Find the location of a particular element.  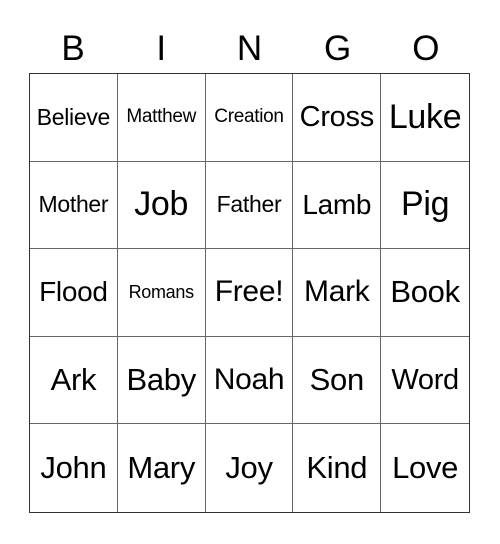

bingo-cell-label: Baby is located at coordinates (161, 380).